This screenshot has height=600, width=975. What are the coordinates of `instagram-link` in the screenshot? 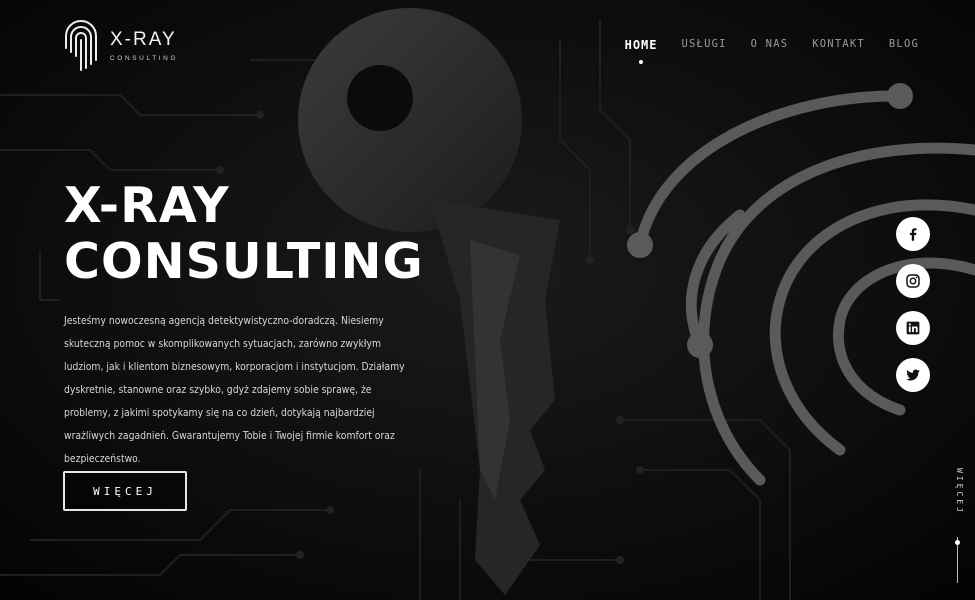 It's located at (913, 281).